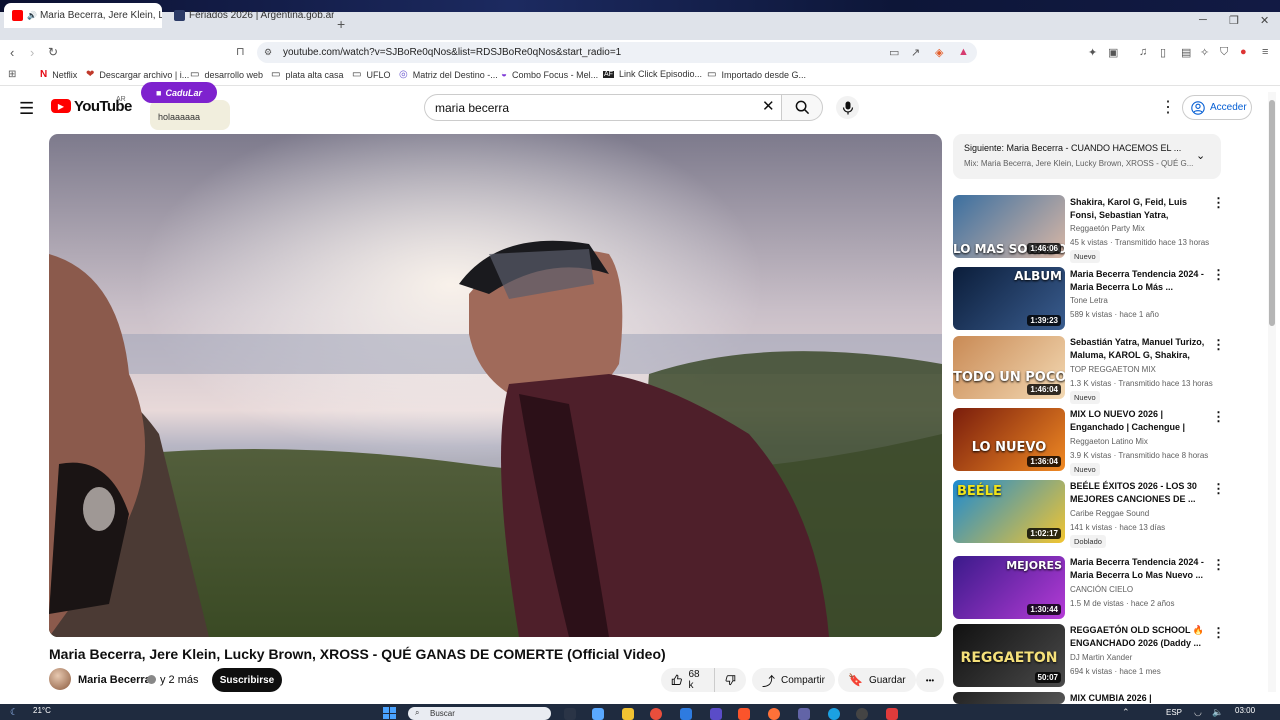 Image resolution: width=1280 pixels, height=720 pixels. I want to click on vpn-icon: ⛉, so click(1224, 52).